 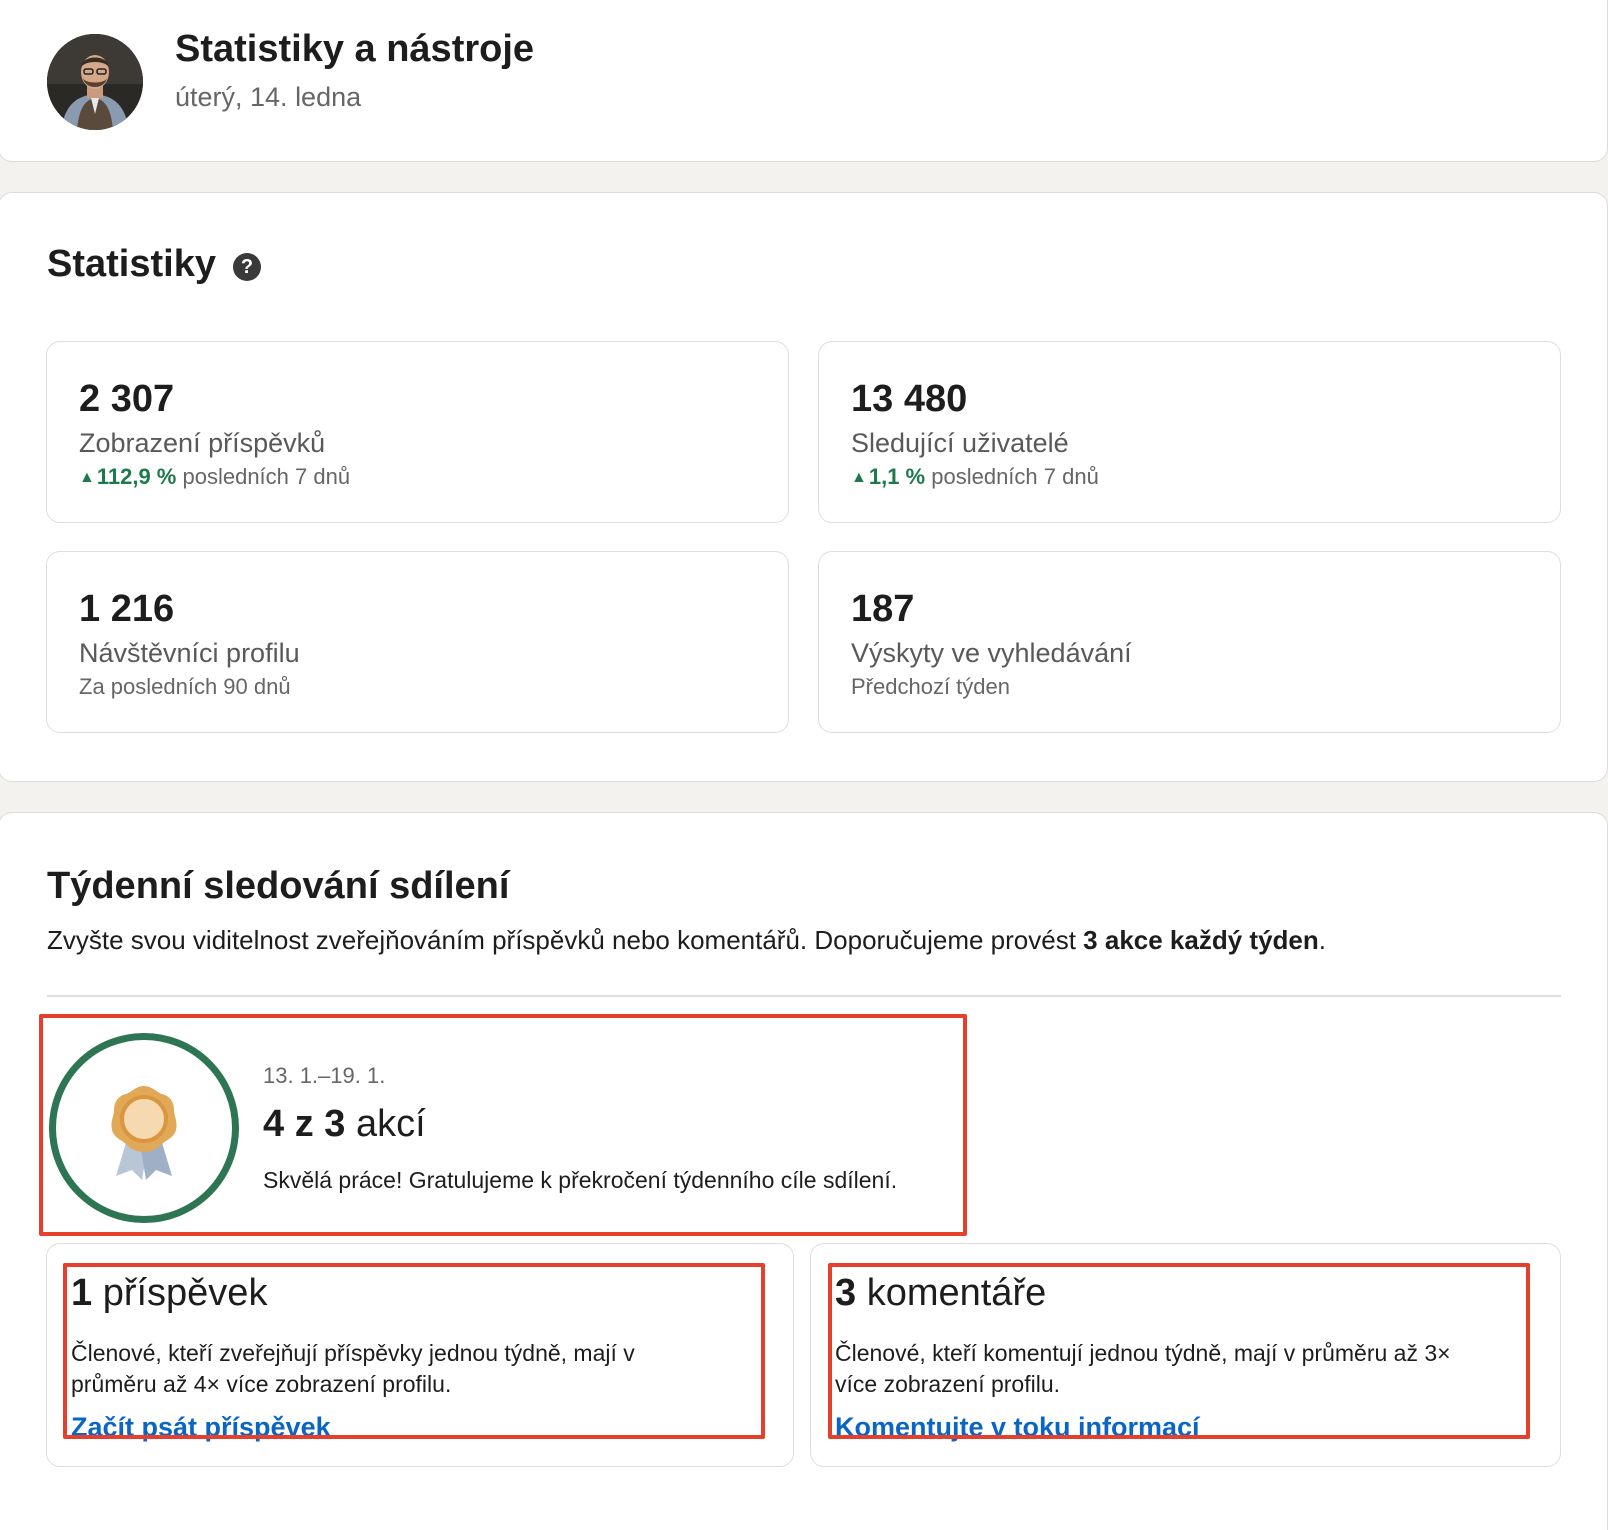 What do you see at coordinates (991, 653) in the screenshot?
I see `stat-label: Výskyty ve vyhledávání` at bounding box center [991, 653].